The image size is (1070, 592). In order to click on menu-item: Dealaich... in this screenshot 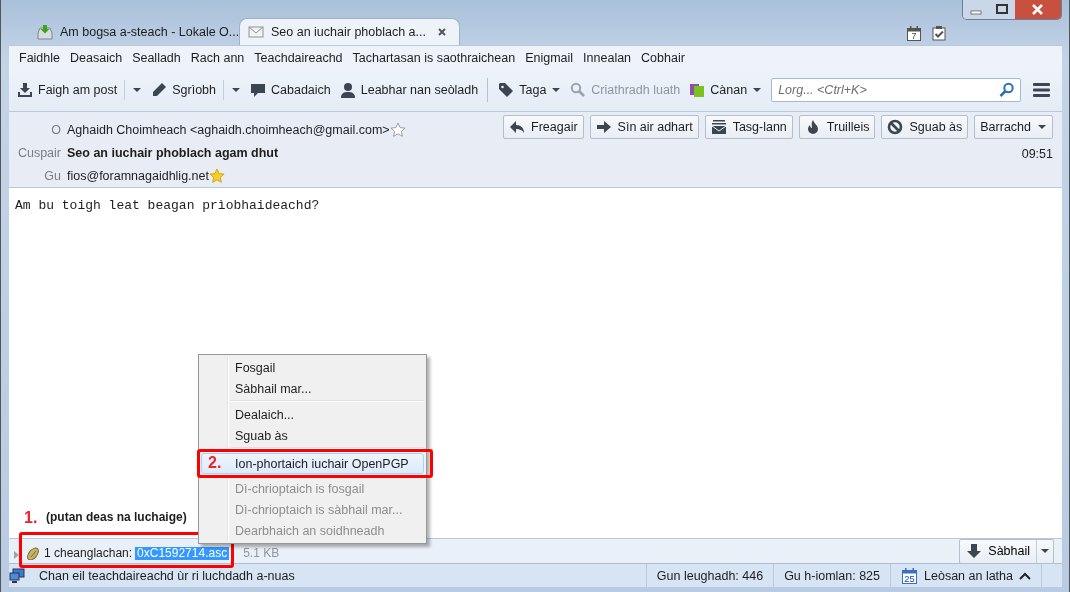, I will do `click(312, 414)`.